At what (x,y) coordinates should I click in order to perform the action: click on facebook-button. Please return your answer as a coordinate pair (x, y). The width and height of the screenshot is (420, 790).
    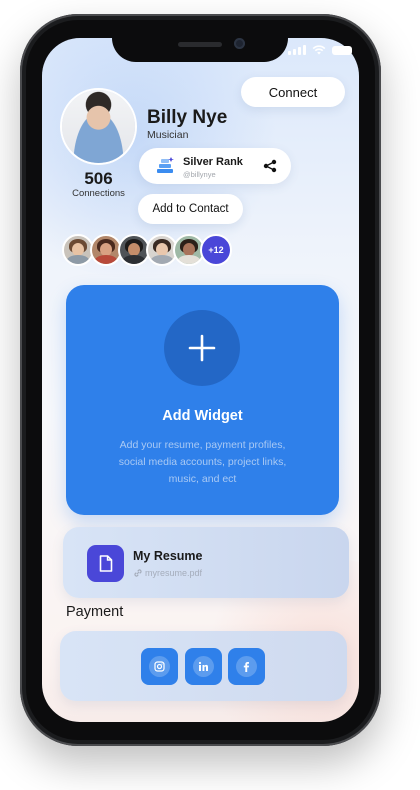
    Looking at the image, I should click on (246, 666).